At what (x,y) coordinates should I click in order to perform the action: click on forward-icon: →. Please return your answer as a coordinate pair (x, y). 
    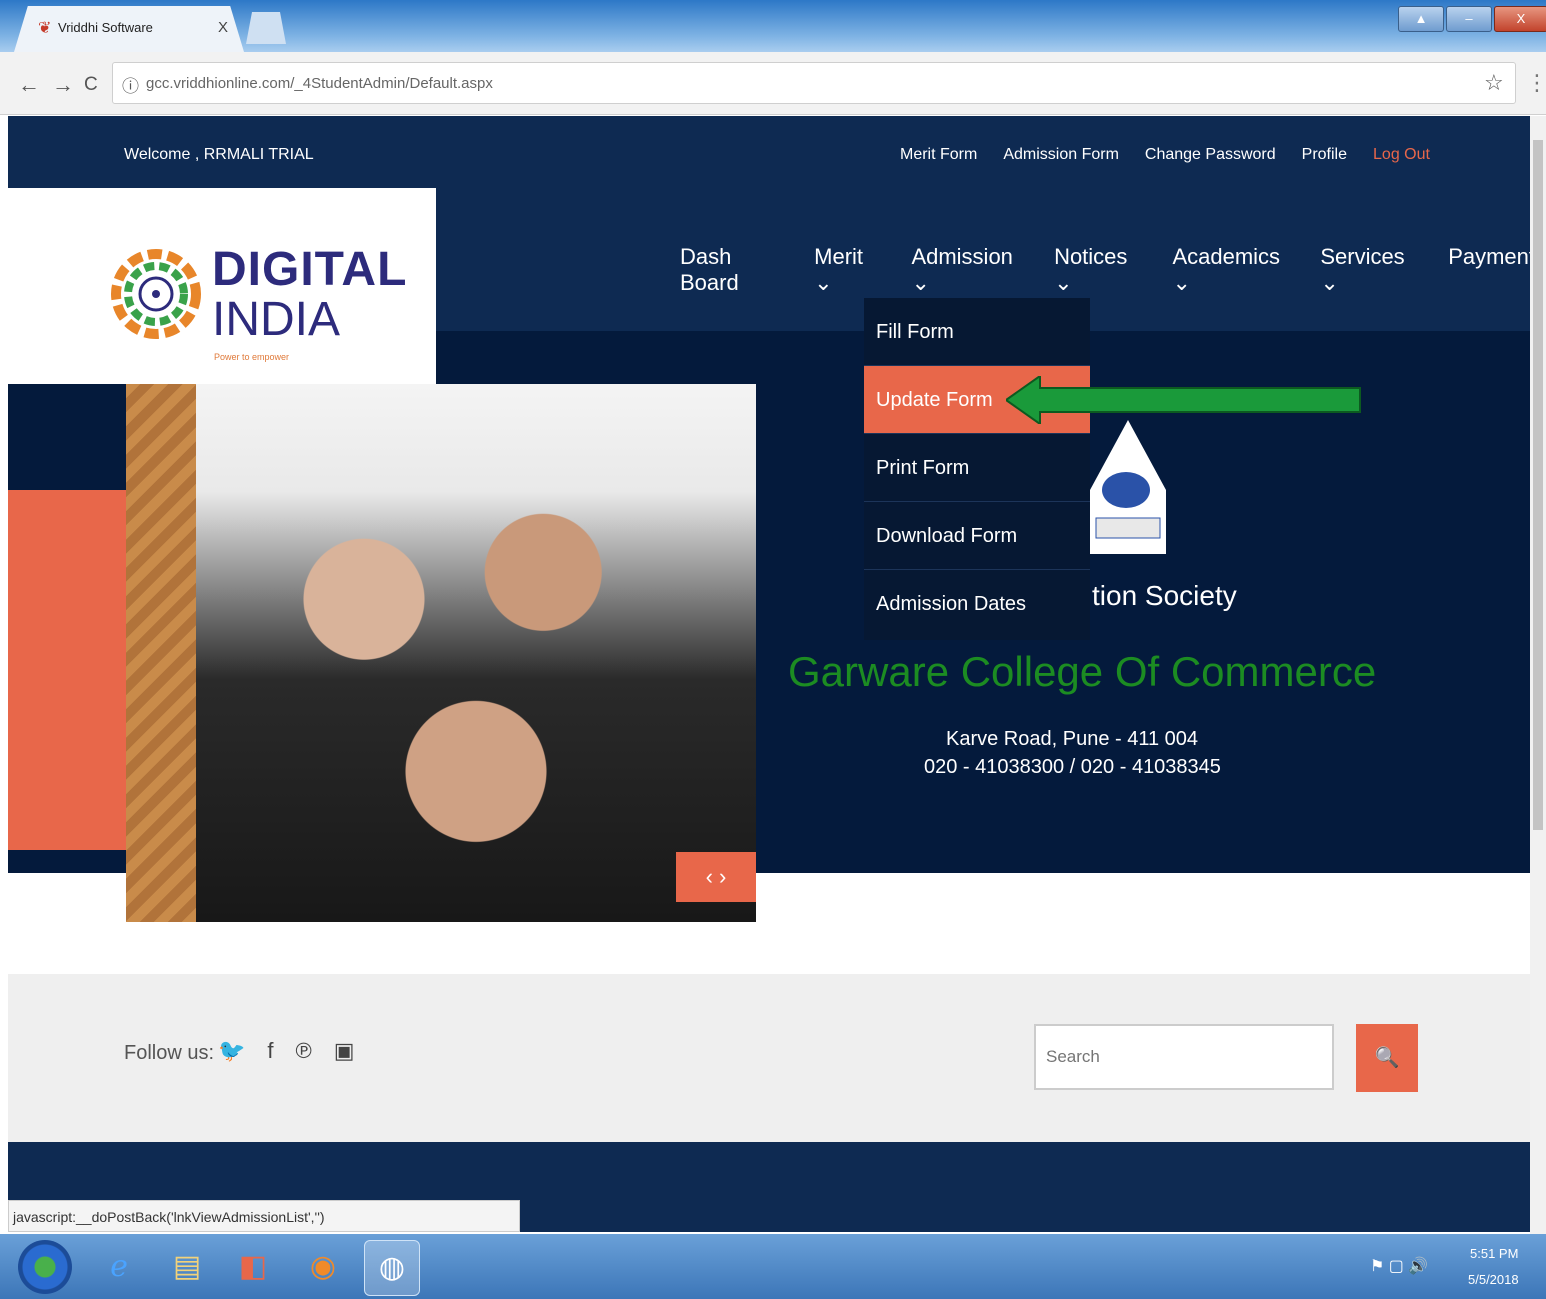
    Looking at the image, I should click on (63, 85).